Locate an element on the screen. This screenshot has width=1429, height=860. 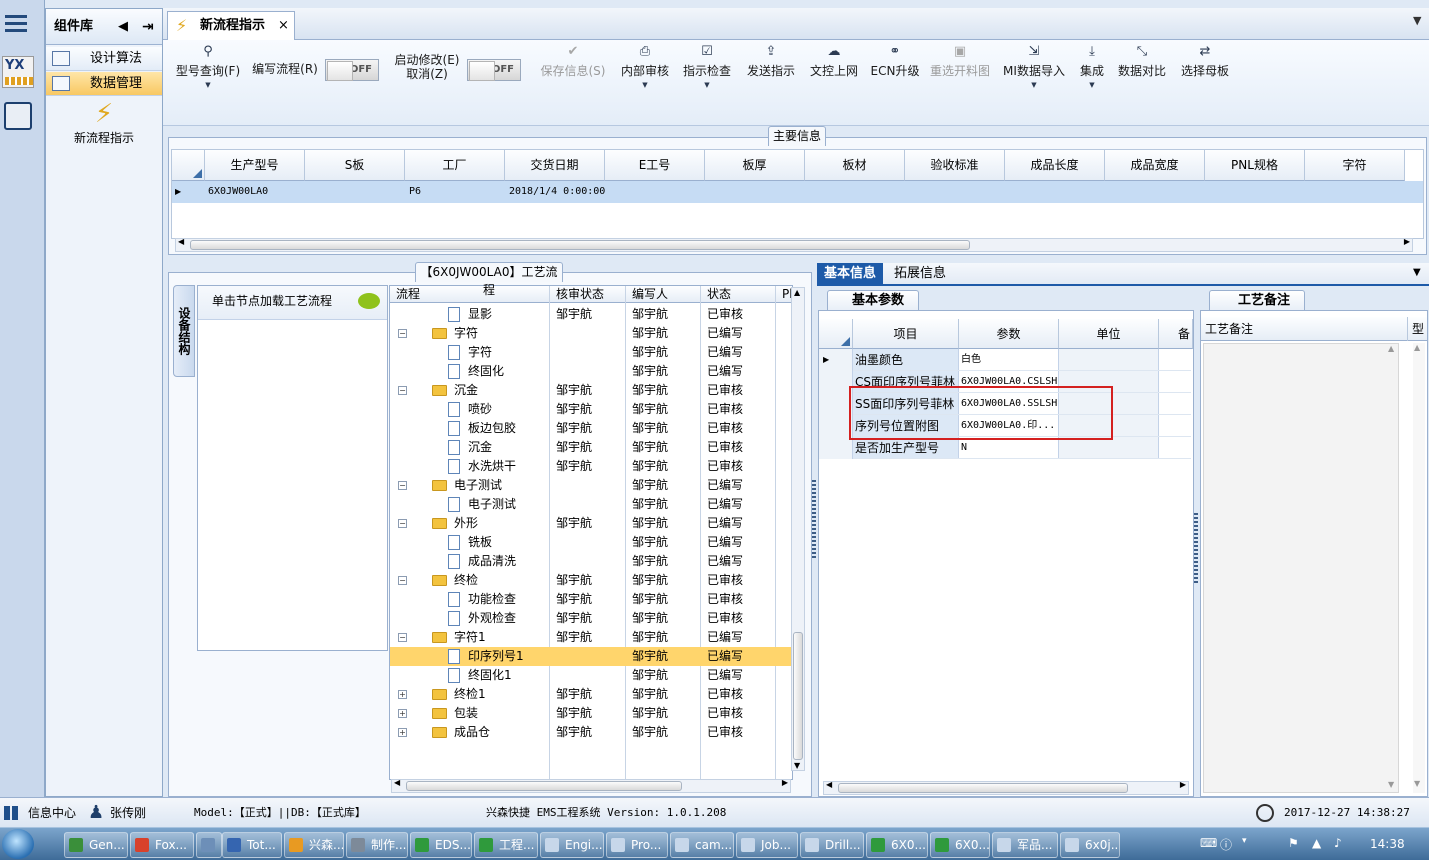
param-value-cell: 白色 is located at coordinates (1009, 359).